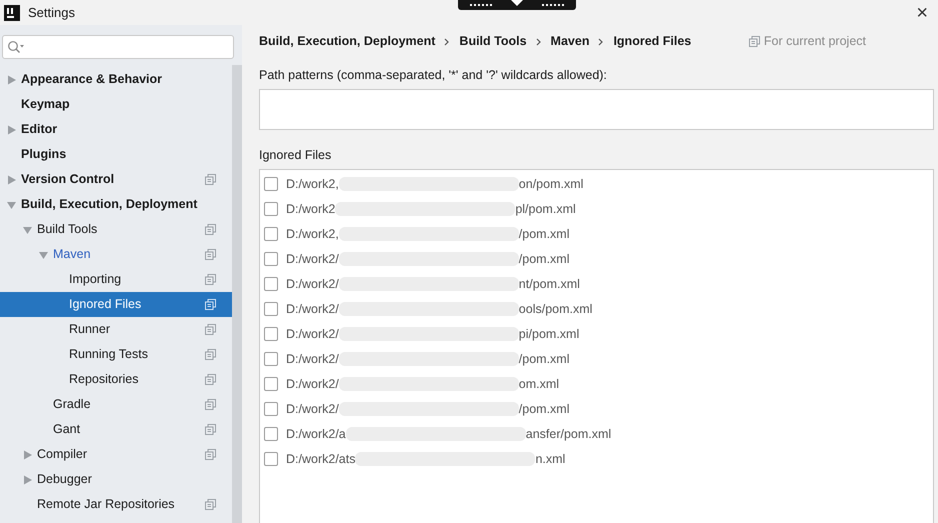  Describe the element at coordinates (116, 354) in the screenshot. I see `tree-item: Running Tests` at that location.